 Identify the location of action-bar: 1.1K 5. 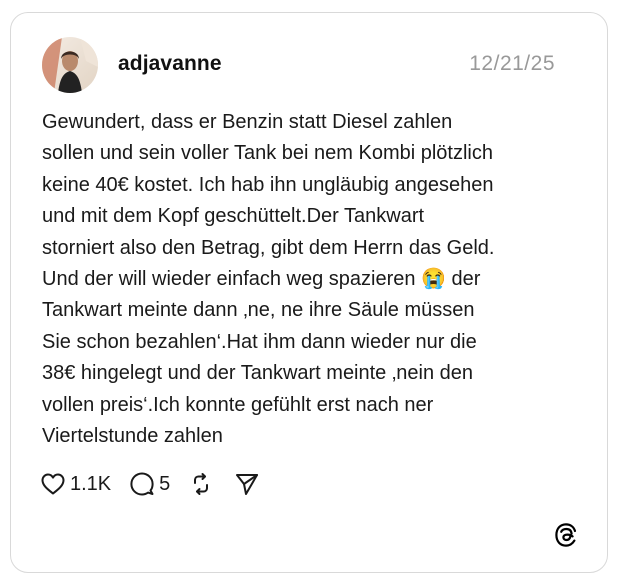
(150, 484).